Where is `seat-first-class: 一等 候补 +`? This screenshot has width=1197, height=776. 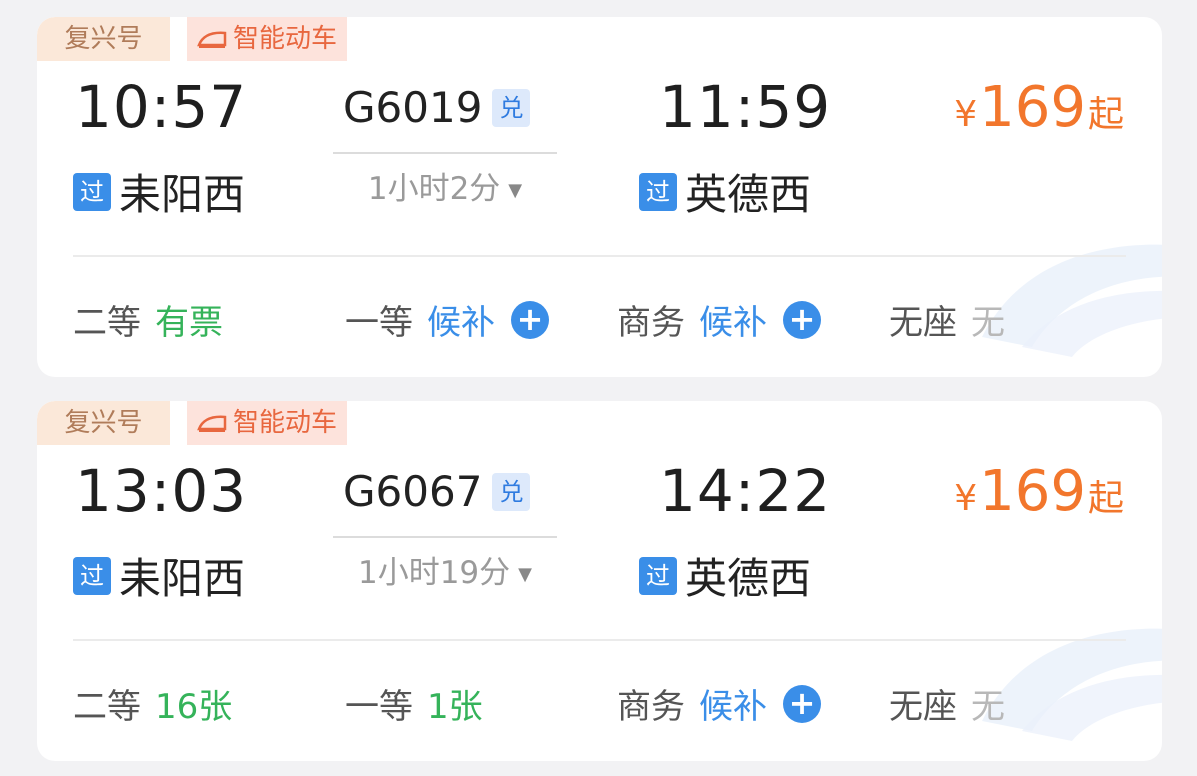
seat-first-class: 一等 候补 + is located at coordinates (447, 319).